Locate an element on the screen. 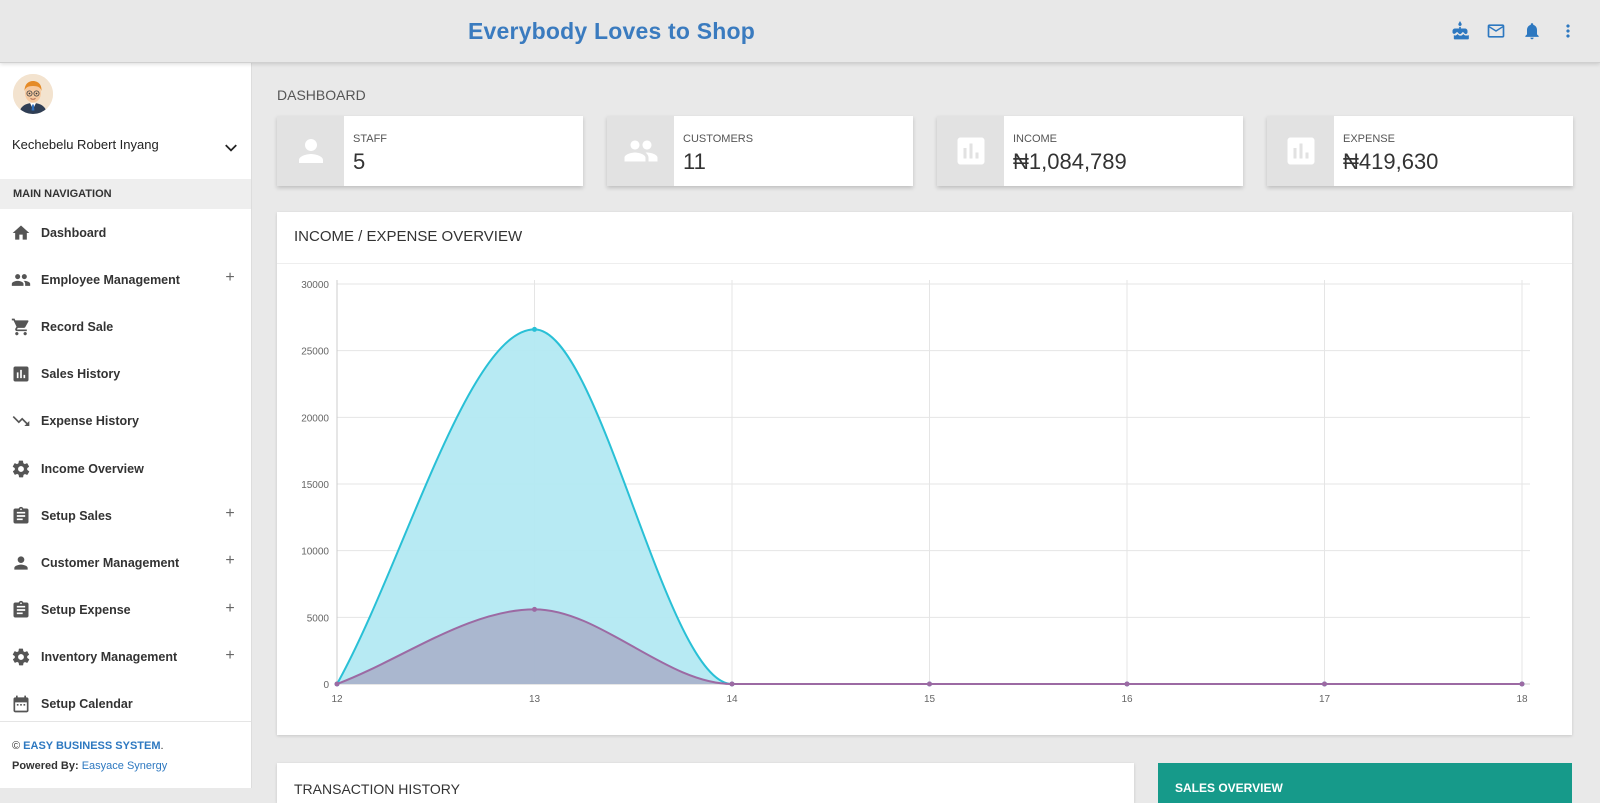  x-tick-label: 13 is located at coordinates (535, 699).